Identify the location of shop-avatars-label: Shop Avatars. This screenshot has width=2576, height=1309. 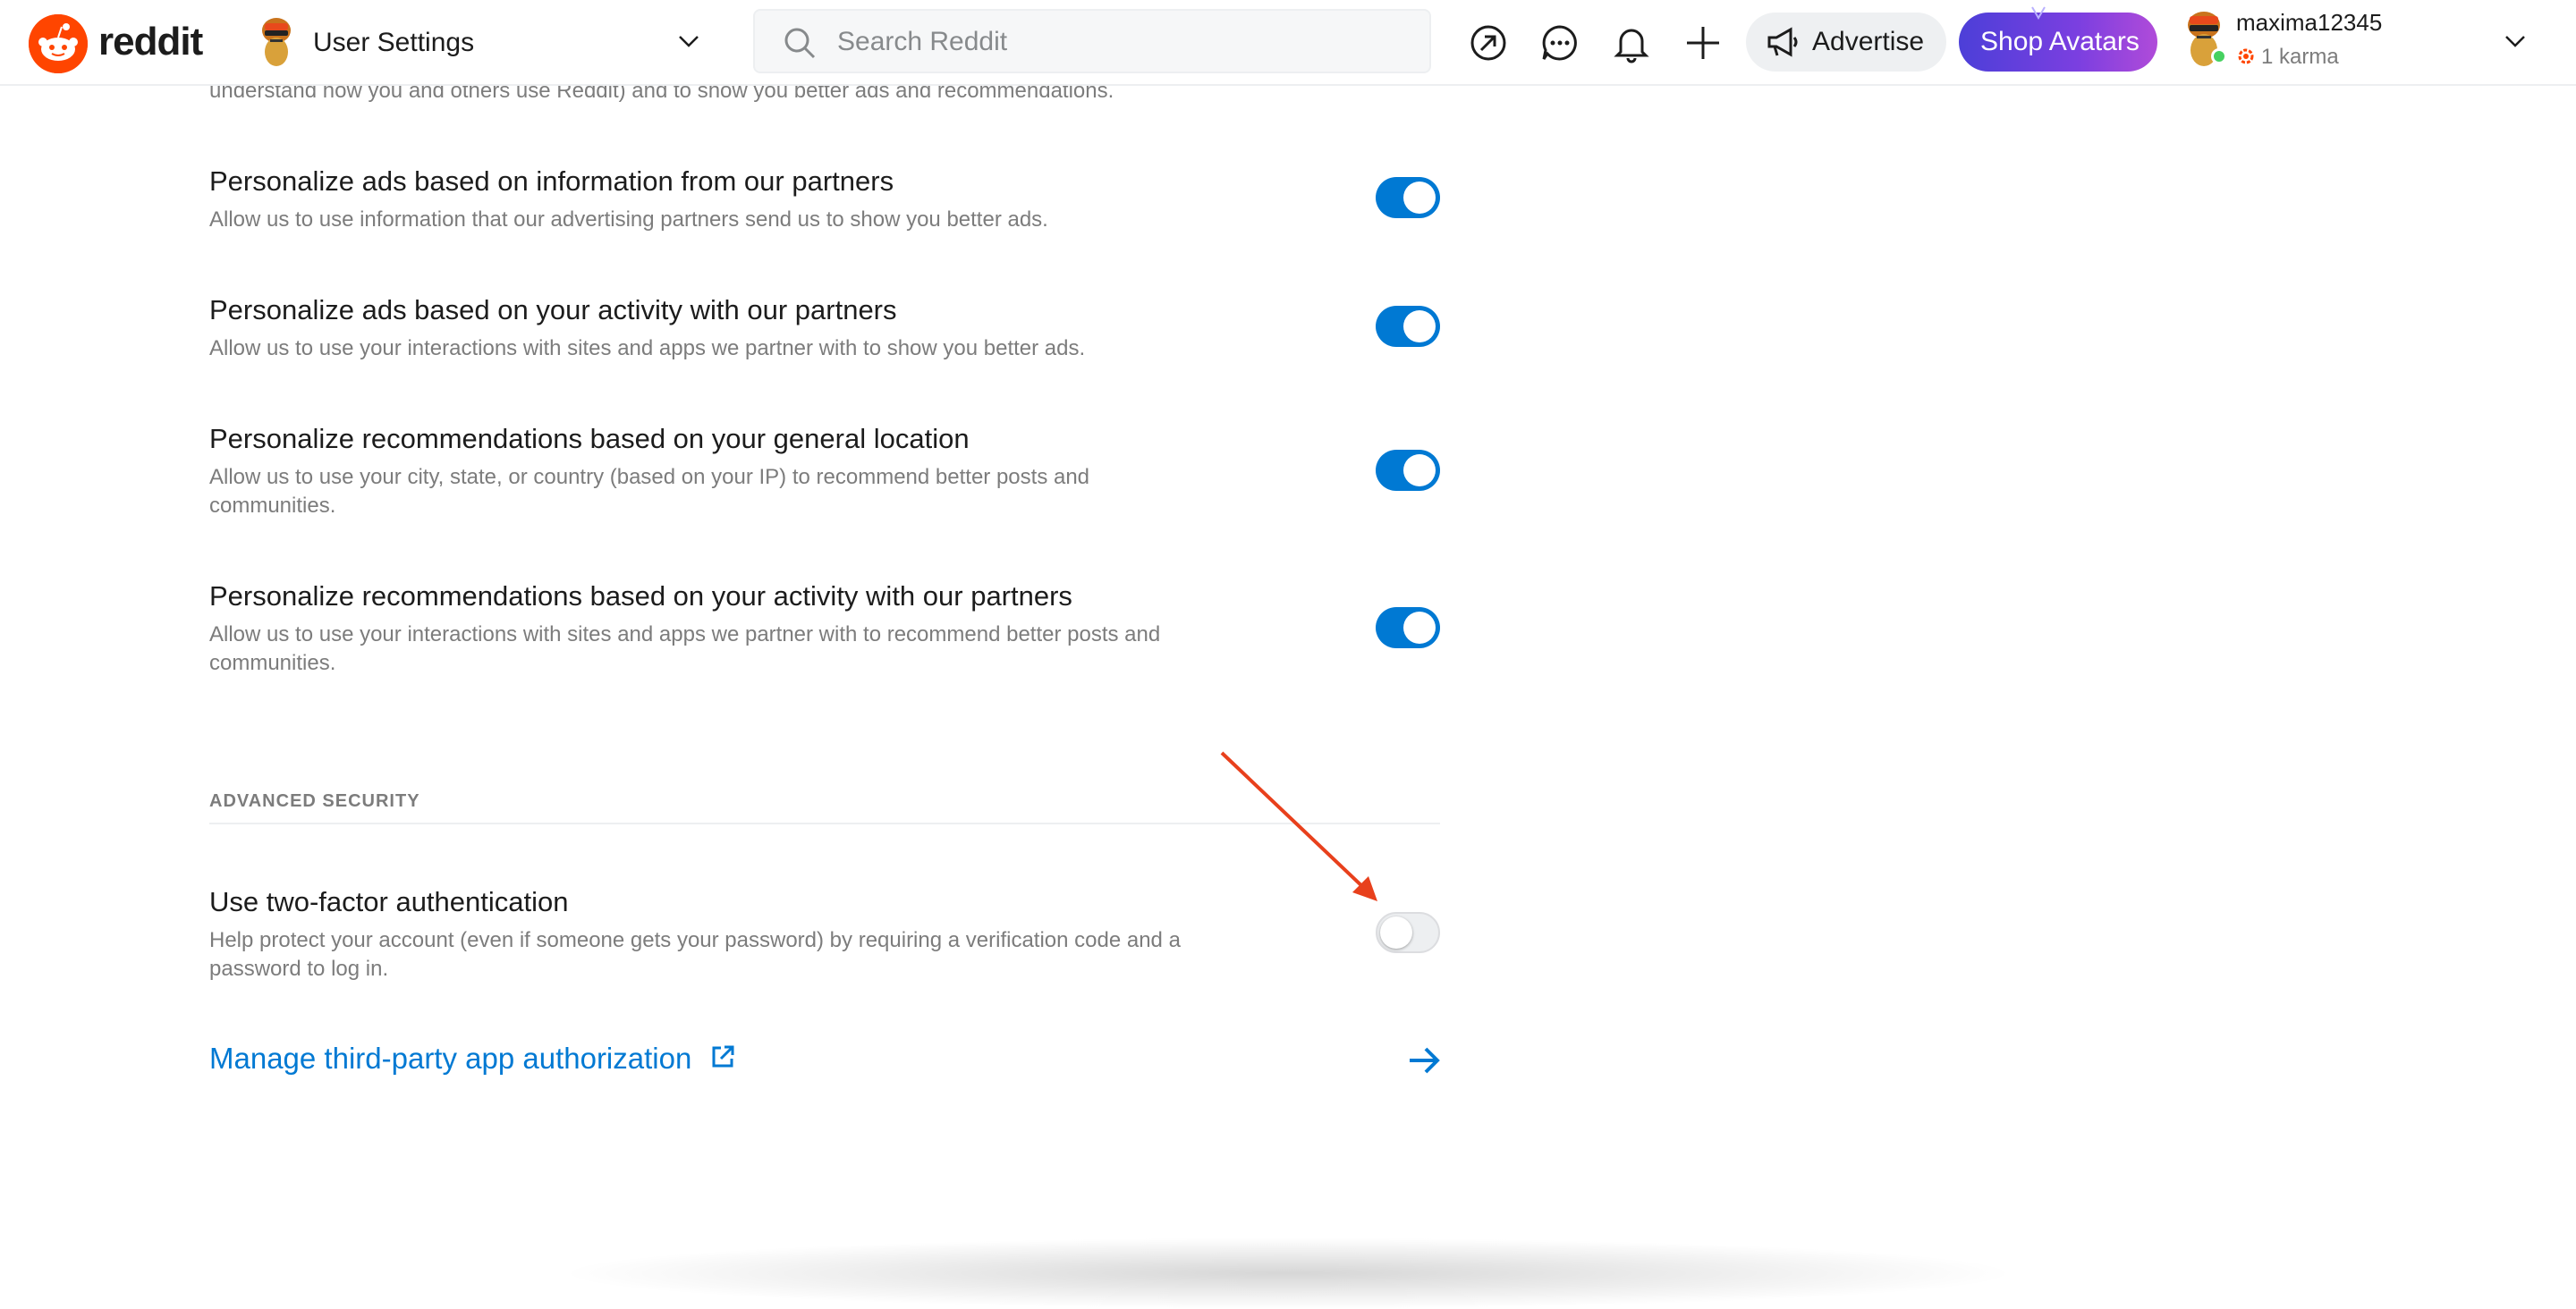
(2060, 41).